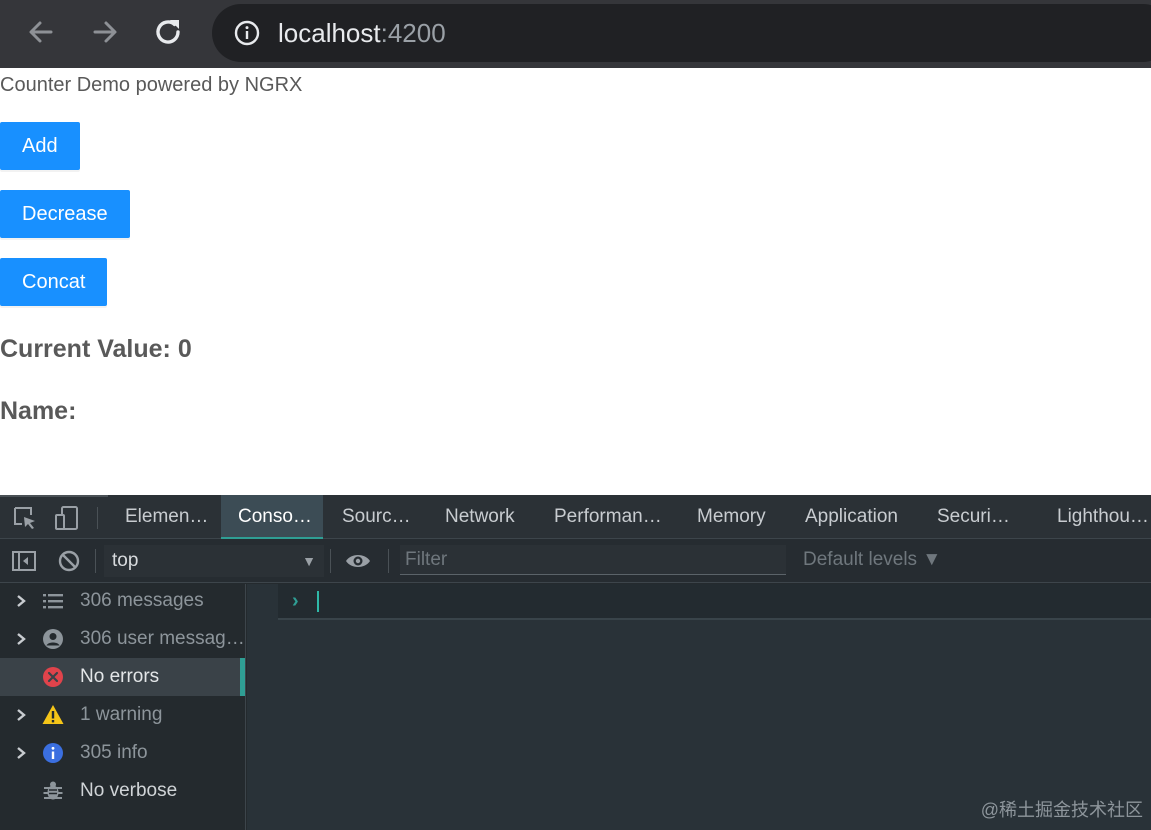 This screenshot has width=1151, height=830. Describe the element at coordinates (714, 602) in the screenshot. I see `console-prompt: ›` at that location.